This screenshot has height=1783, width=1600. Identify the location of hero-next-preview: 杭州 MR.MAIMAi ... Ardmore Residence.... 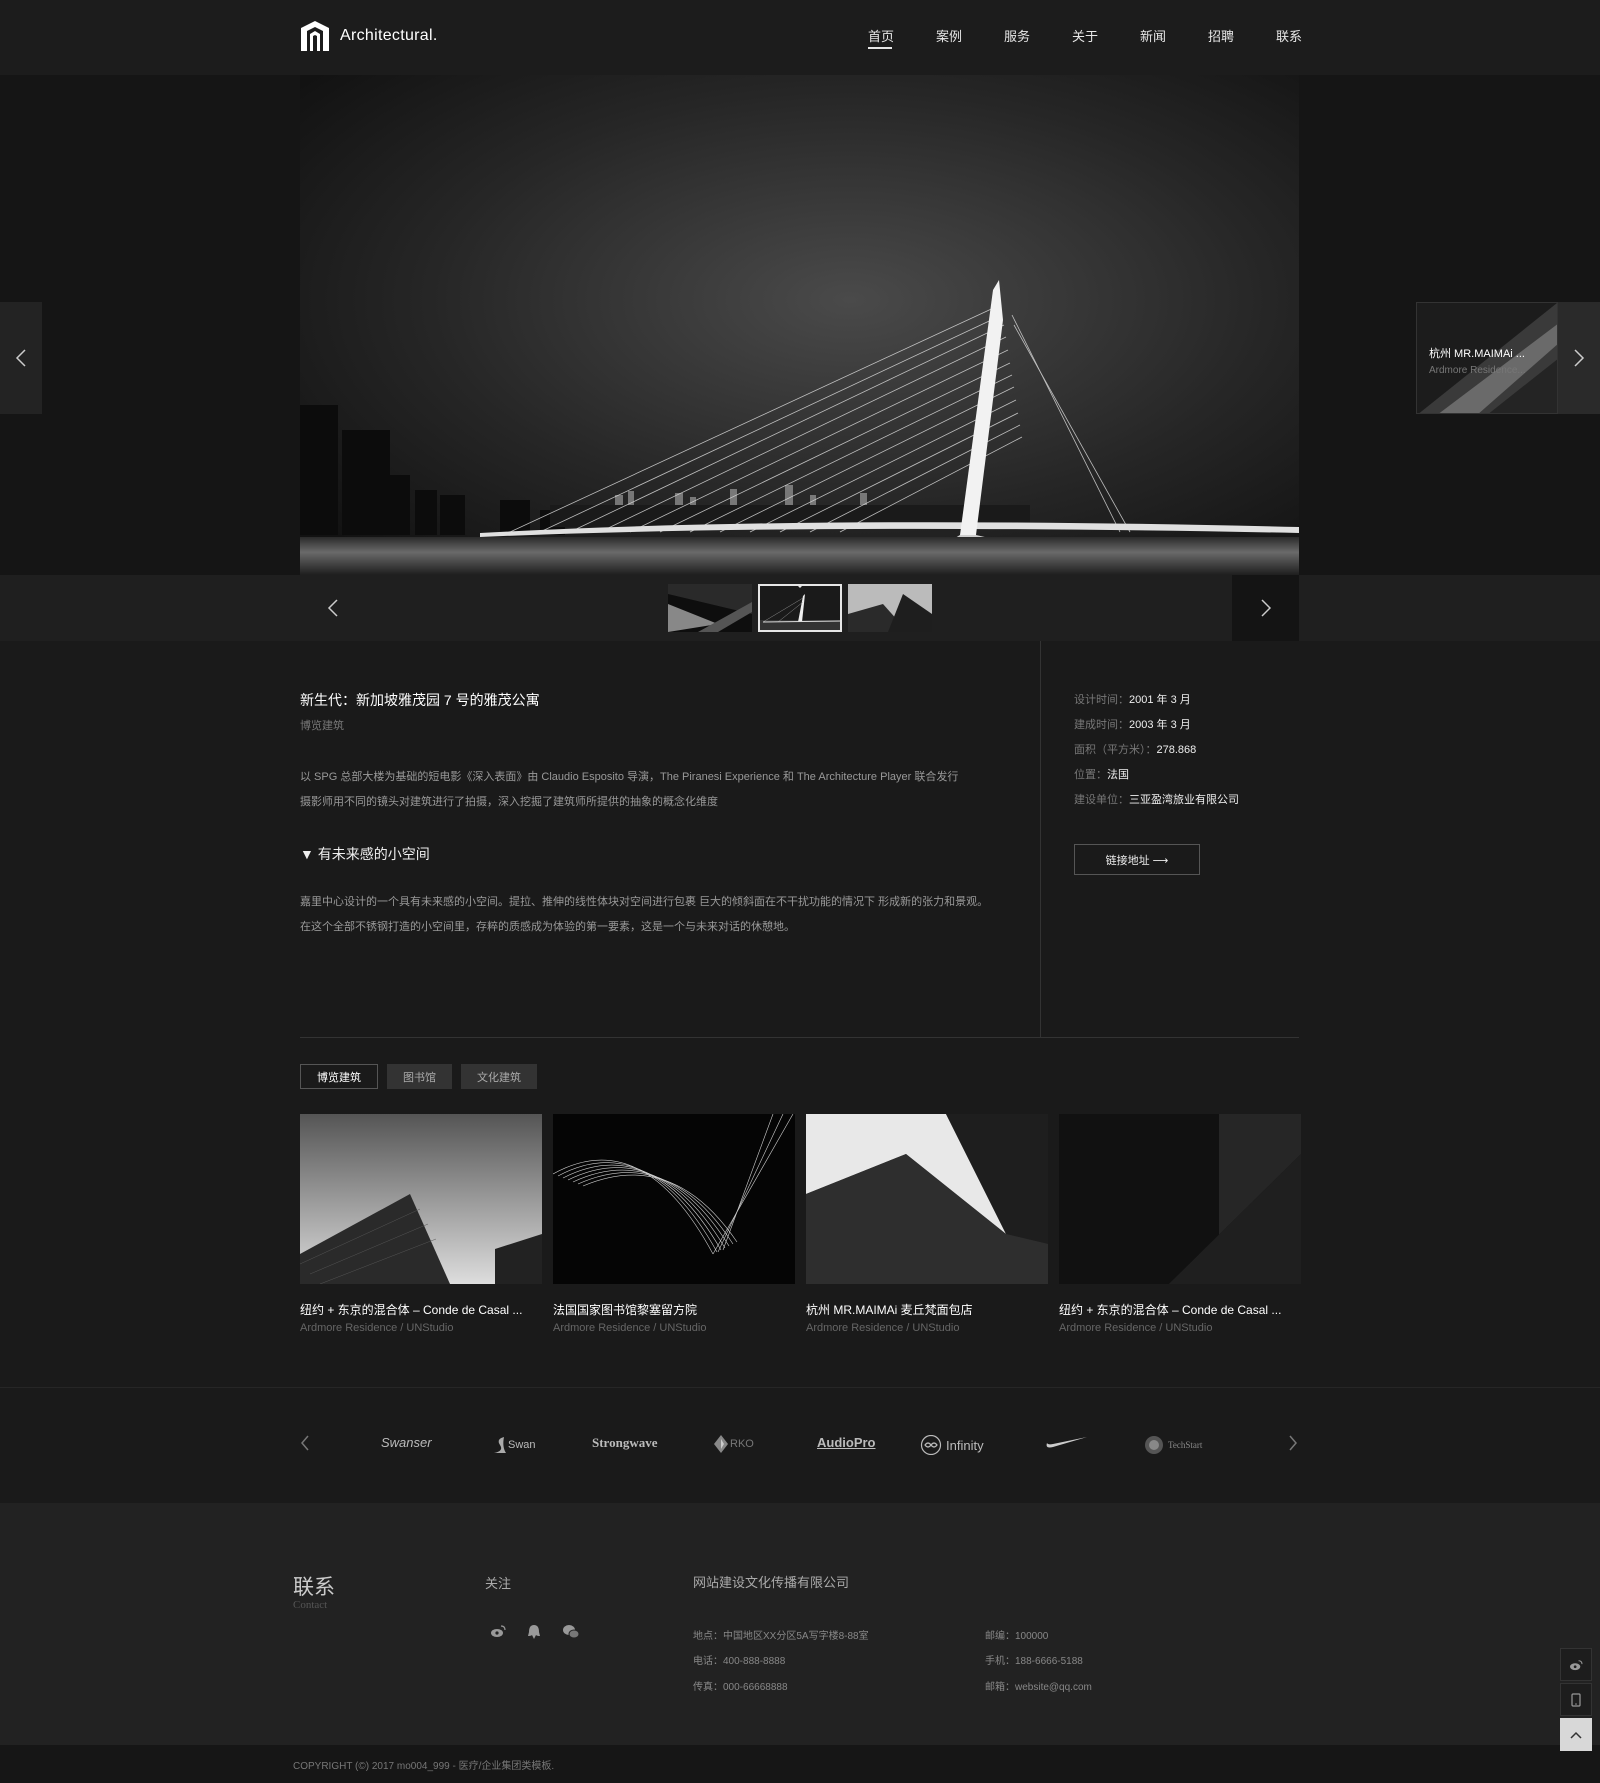
(1508, 358).